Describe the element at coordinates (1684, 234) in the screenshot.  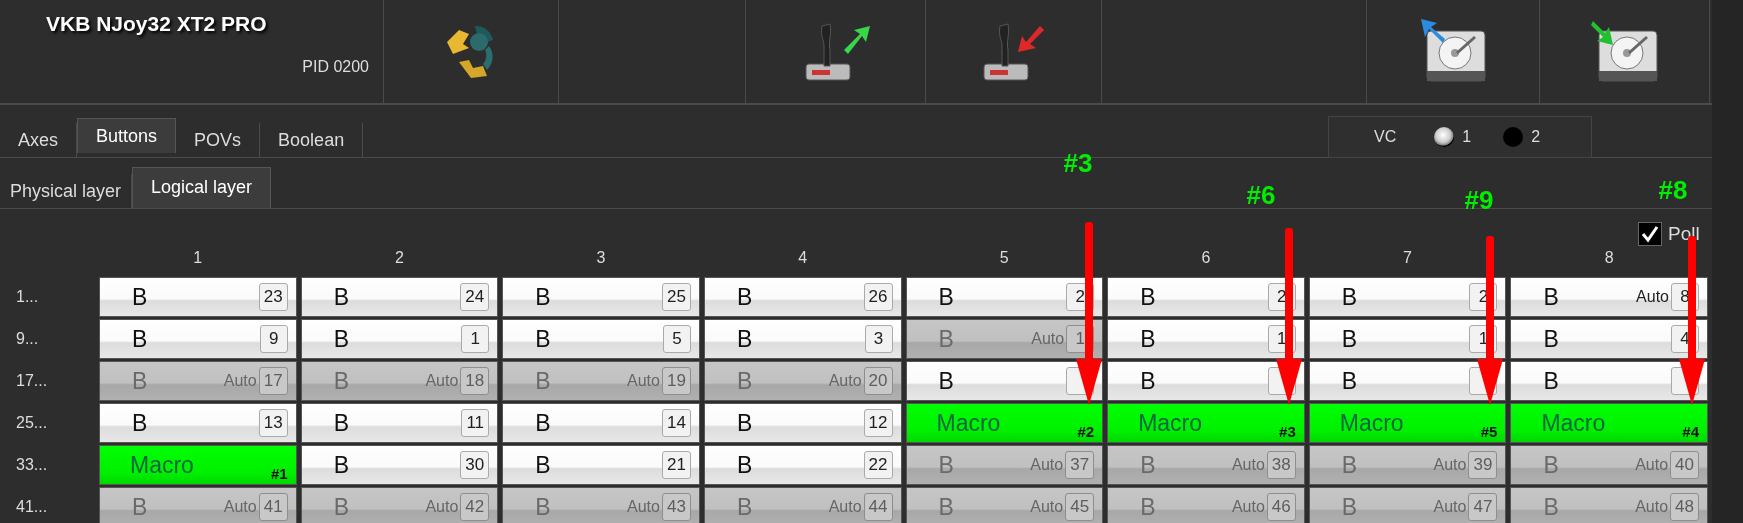
I see `poll-label: Poll` at that location.